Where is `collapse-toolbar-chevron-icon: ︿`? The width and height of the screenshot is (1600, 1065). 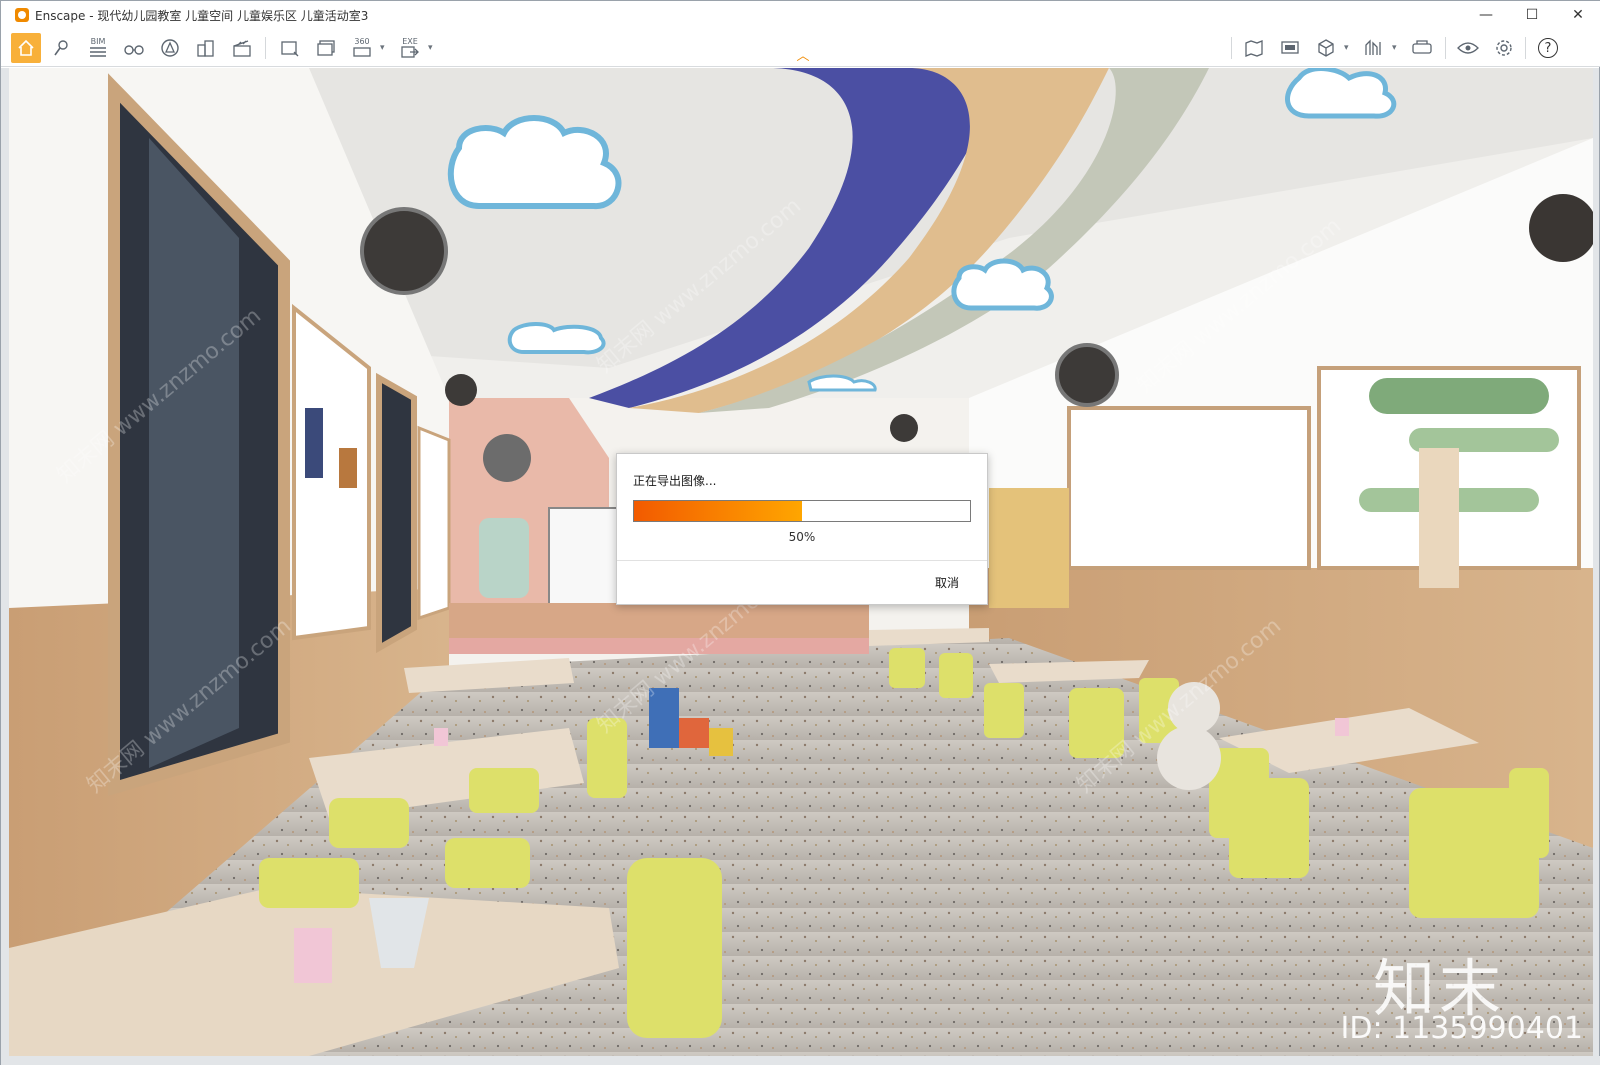
collapse-toolbar-chevron-icon: ︿ is located at coordinates (803, 56).